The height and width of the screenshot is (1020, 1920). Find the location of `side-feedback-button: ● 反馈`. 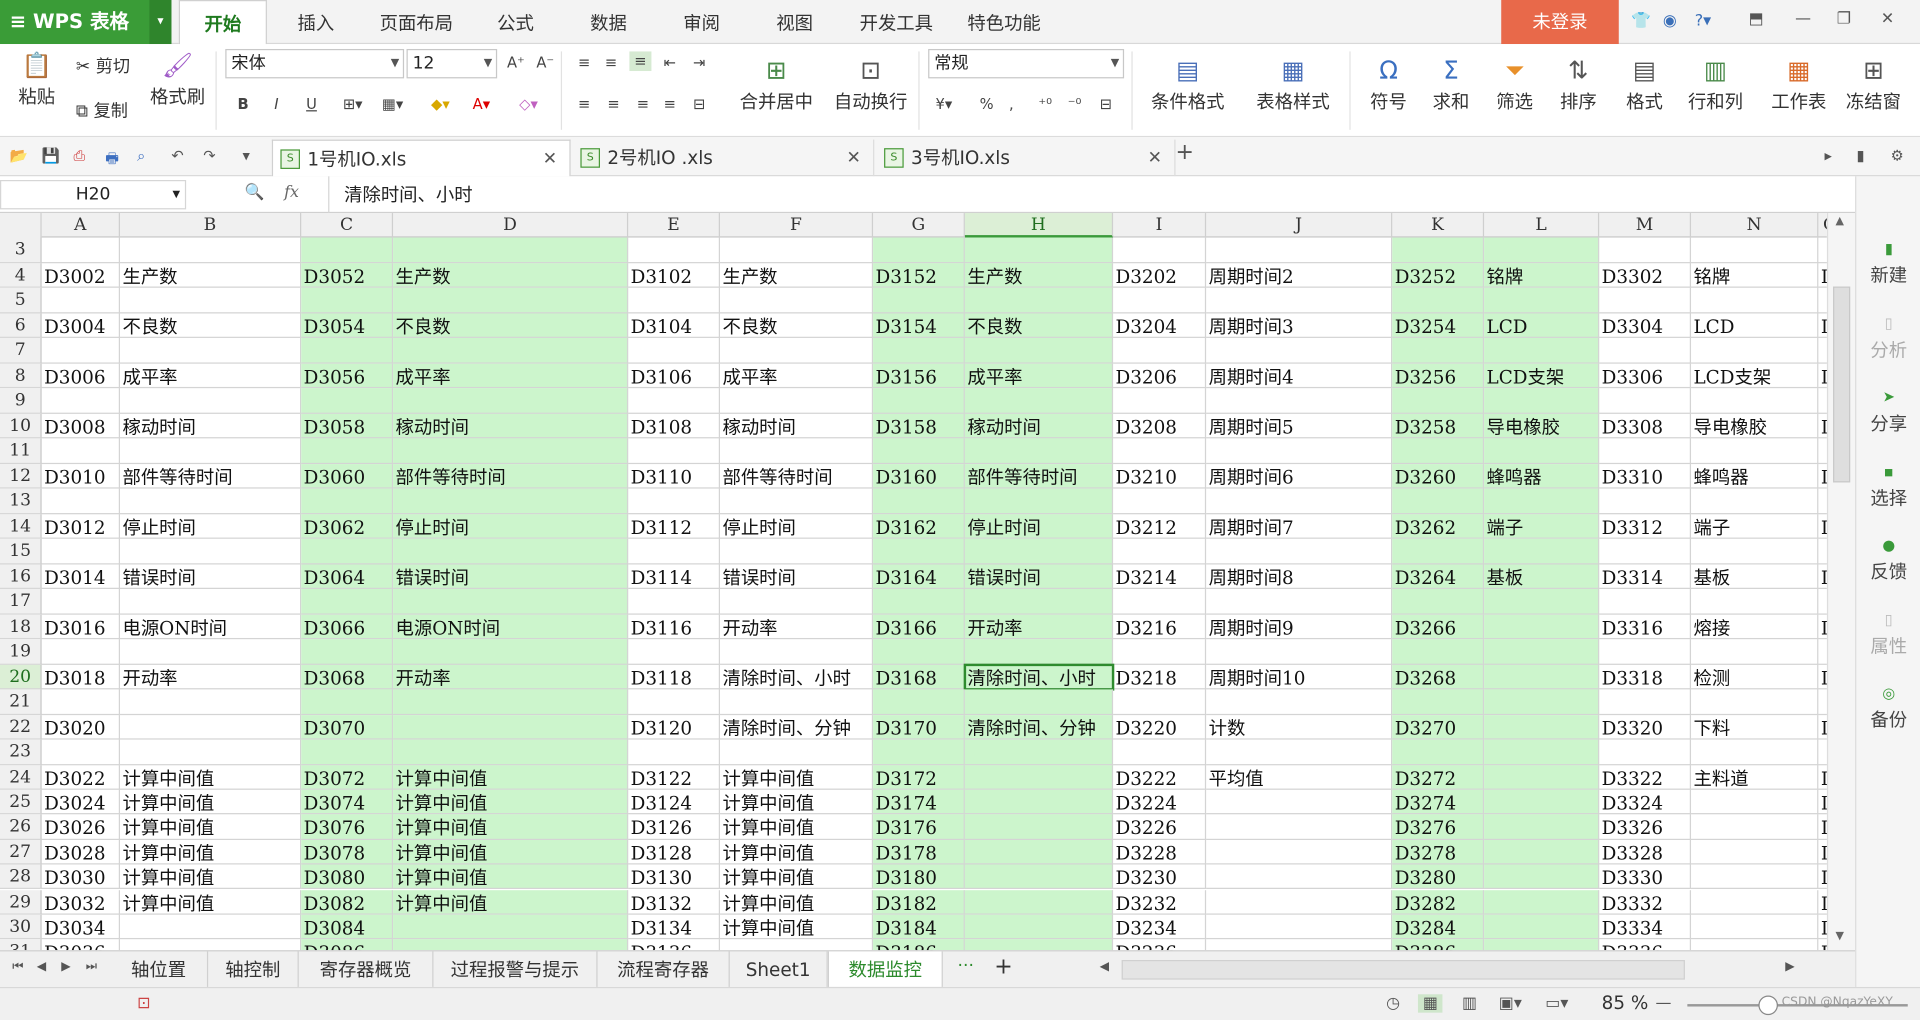

side-feedback-button: ● 反馈 is located at coordinates (1888, 560).